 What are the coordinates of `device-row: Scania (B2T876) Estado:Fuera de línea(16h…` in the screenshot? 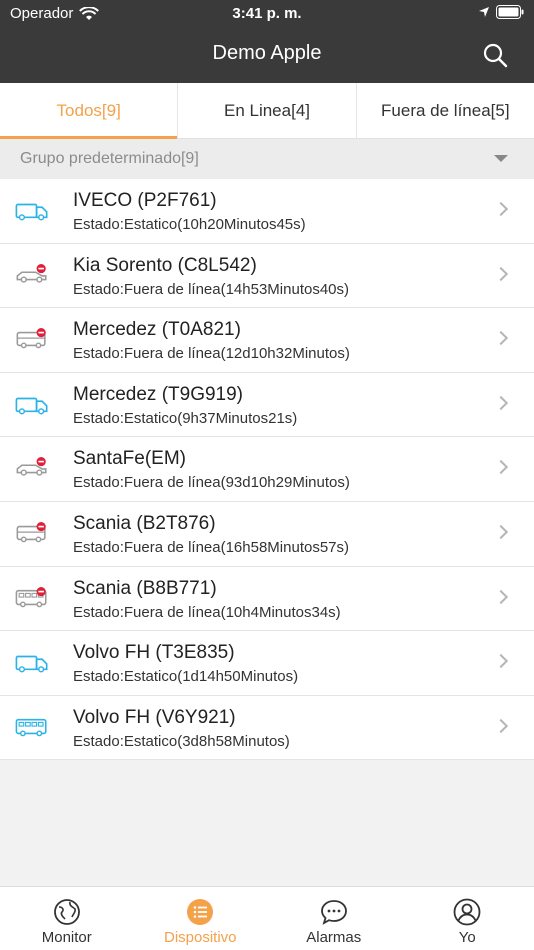 It's located at (267, 534).